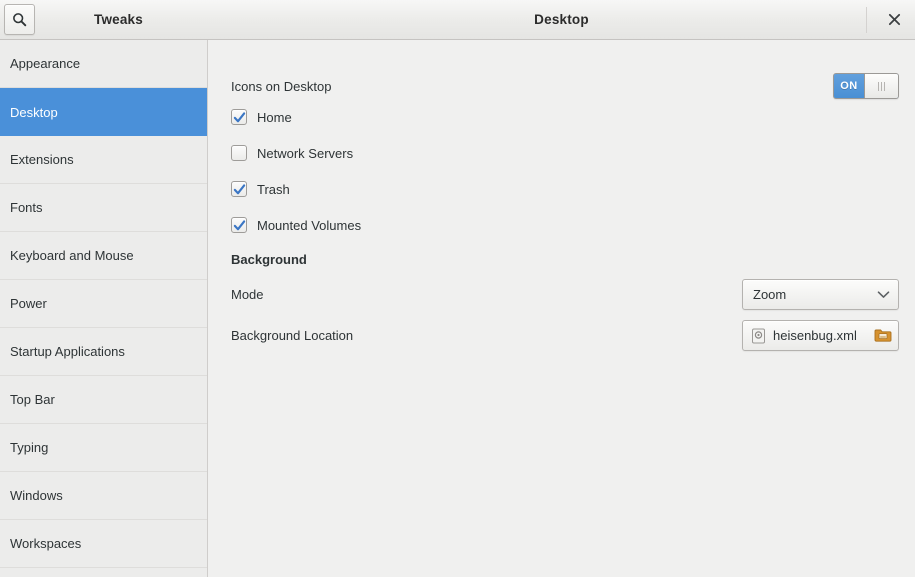 This screenshot has width=915, height=577. What do you see at coordinates (32, 399) in the screenshot?
I see `sidebar-item-label: Top Bar` at bounding box center [32, 399].